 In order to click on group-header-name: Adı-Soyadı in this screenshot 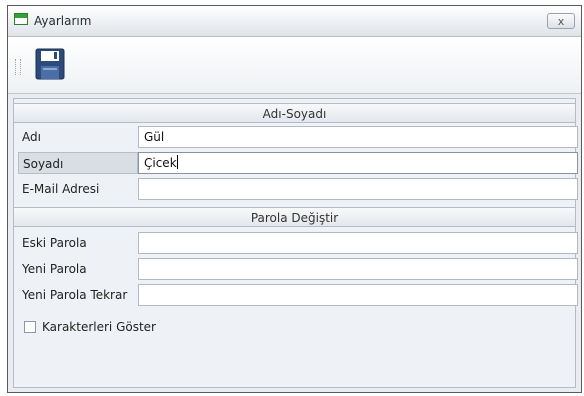, I will do `click(294, 113)`.